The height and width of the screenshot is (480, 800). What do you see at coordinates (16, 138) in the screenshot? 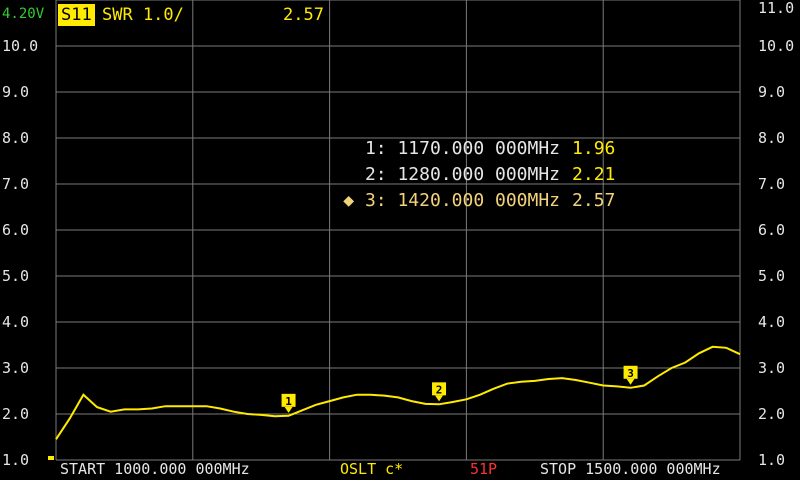
I see `y-tick-left: 8.0` at bounding box center [16, 138].